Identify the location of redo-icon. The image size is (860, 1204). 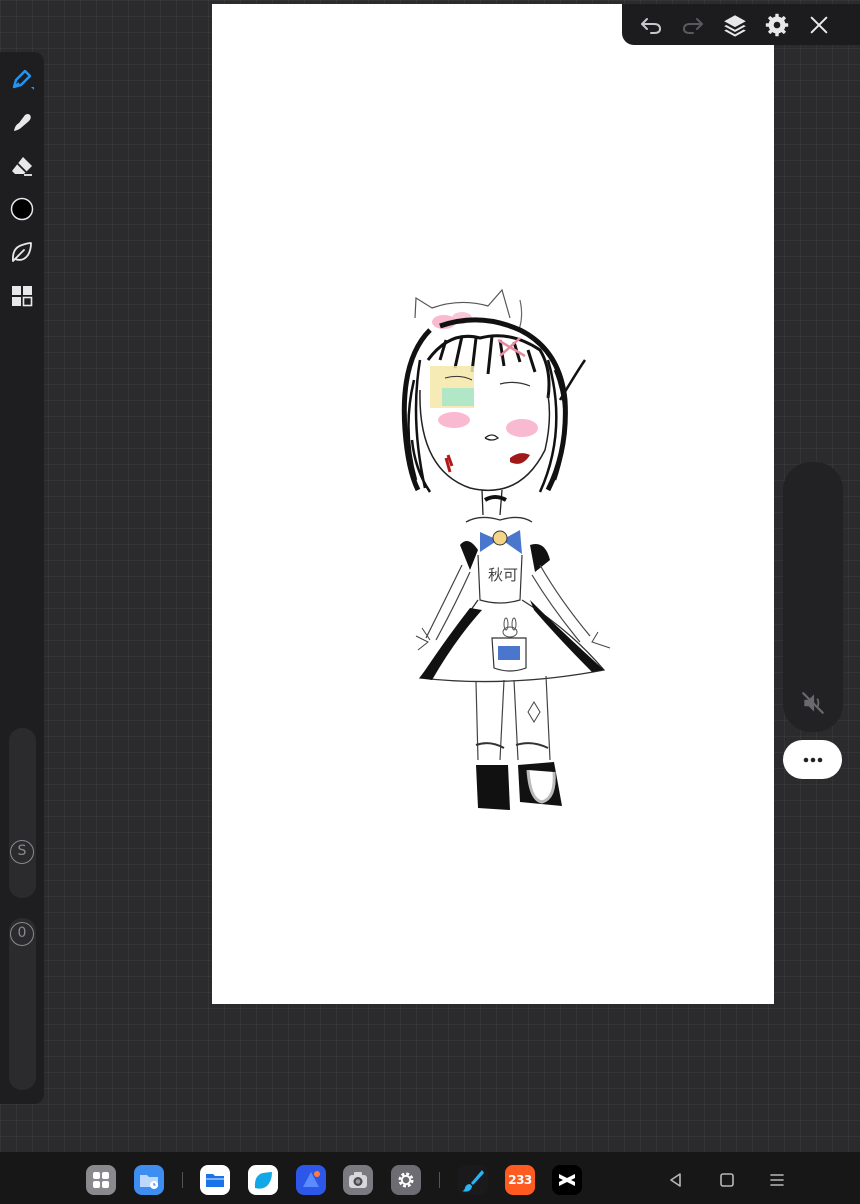
(692, 25).